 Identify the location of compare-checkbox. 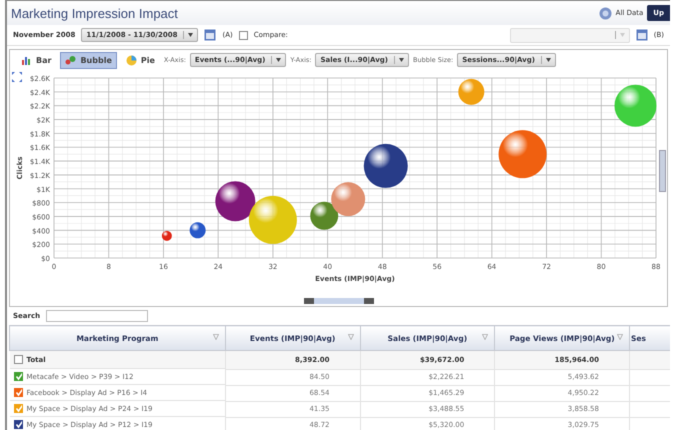
(243, 35).